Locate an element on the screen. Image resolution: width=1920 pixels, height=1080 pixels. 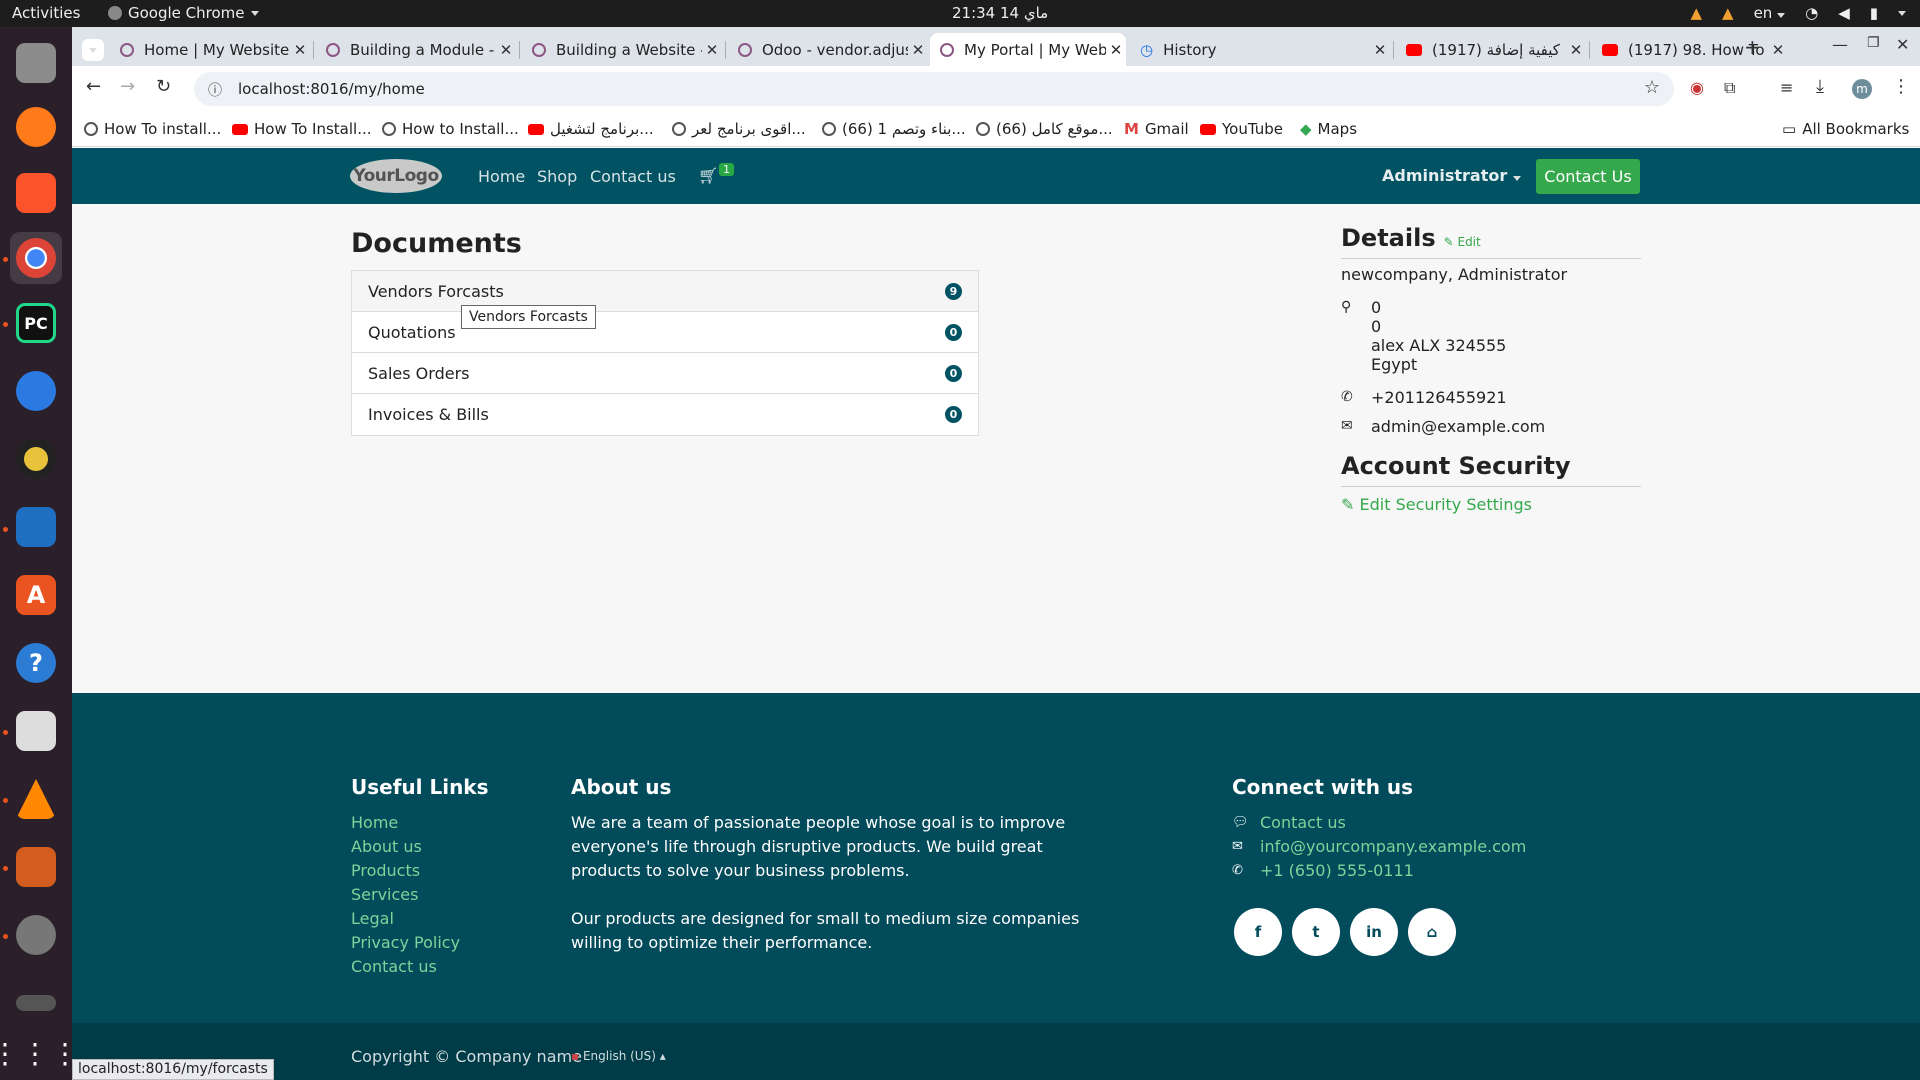
files-icon is located at coordinates (36, 63).